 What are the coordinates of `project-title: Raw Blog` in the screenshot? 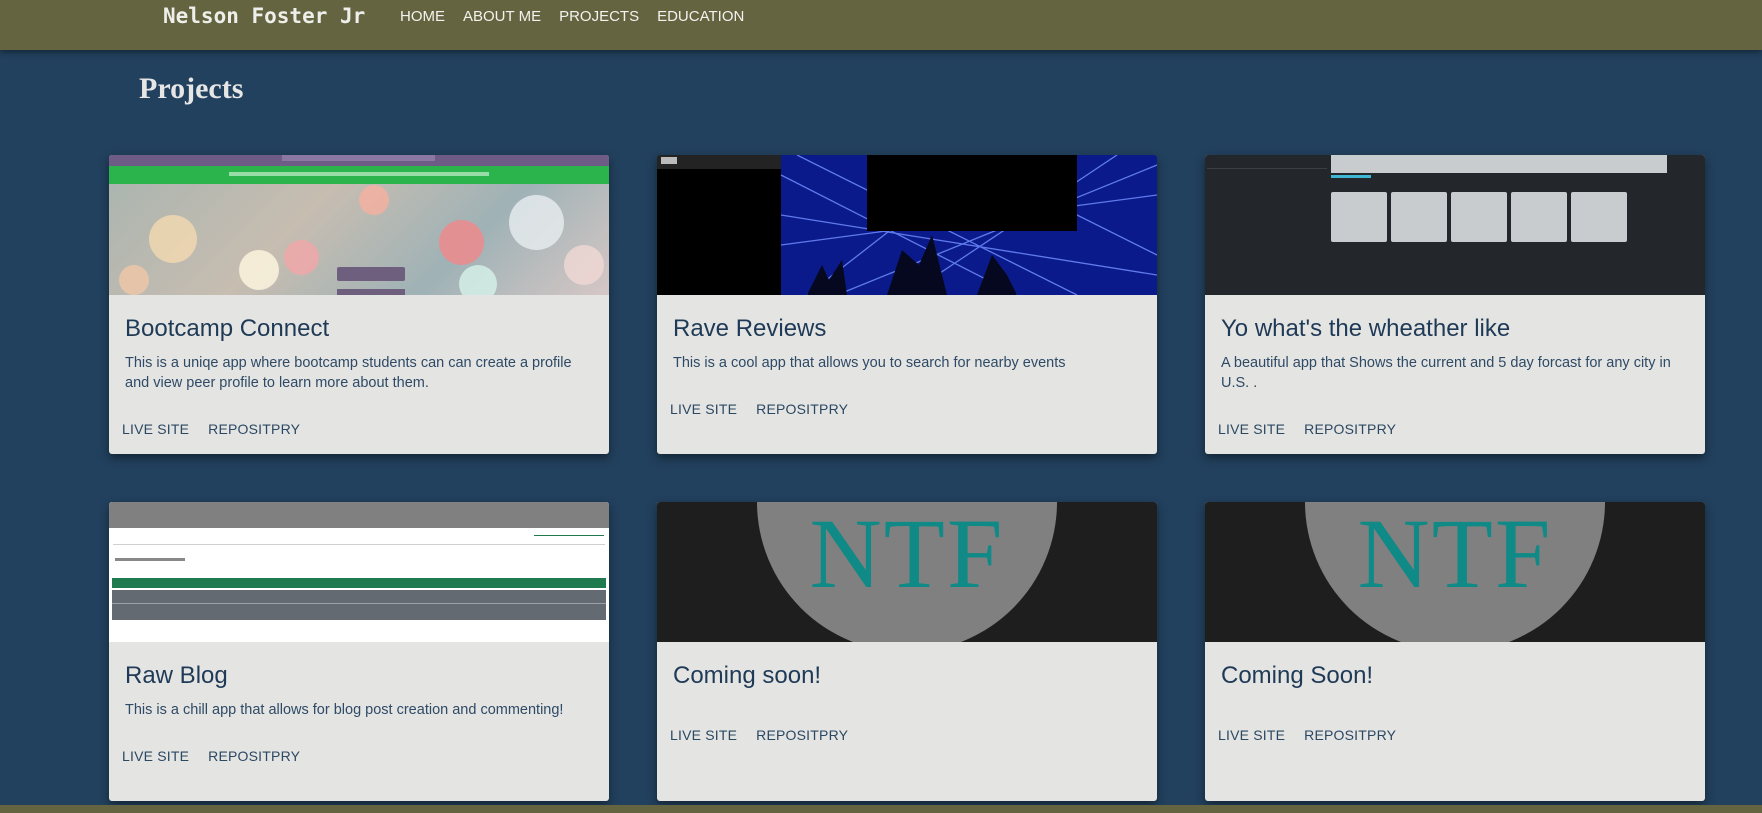 It's located at (176, 675).